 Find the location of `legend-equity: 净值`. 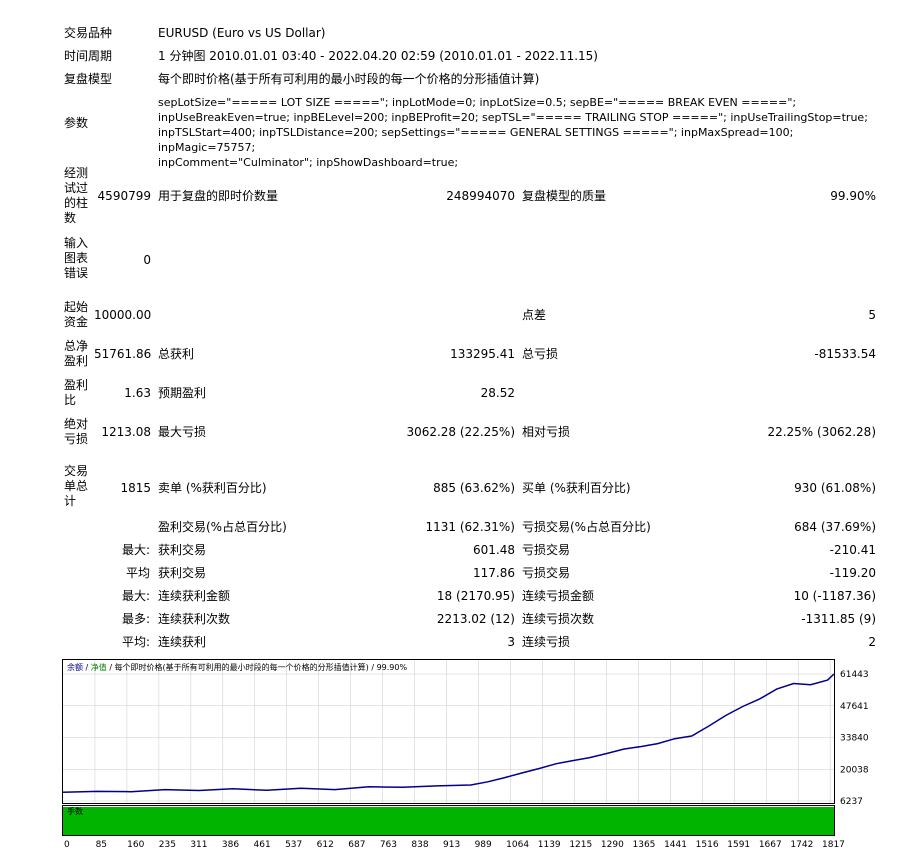

legend-equity: 净值 is located at coordinates (99, 667).